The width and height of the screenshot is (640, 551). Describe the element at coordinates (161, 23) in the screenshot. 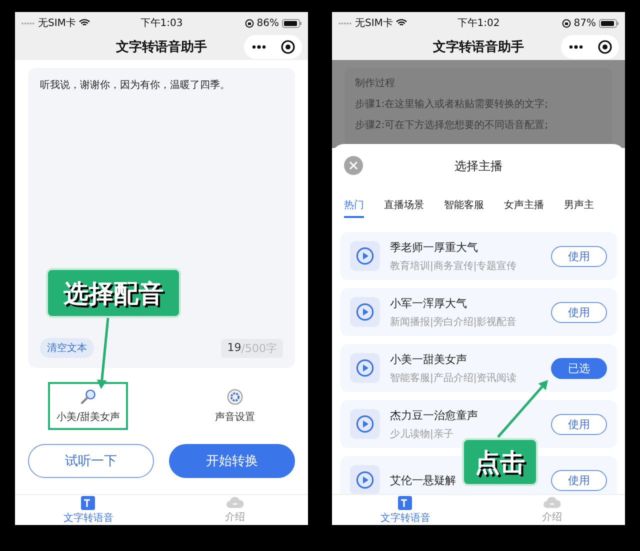

I see `status-time: 下午1:03` at that location.